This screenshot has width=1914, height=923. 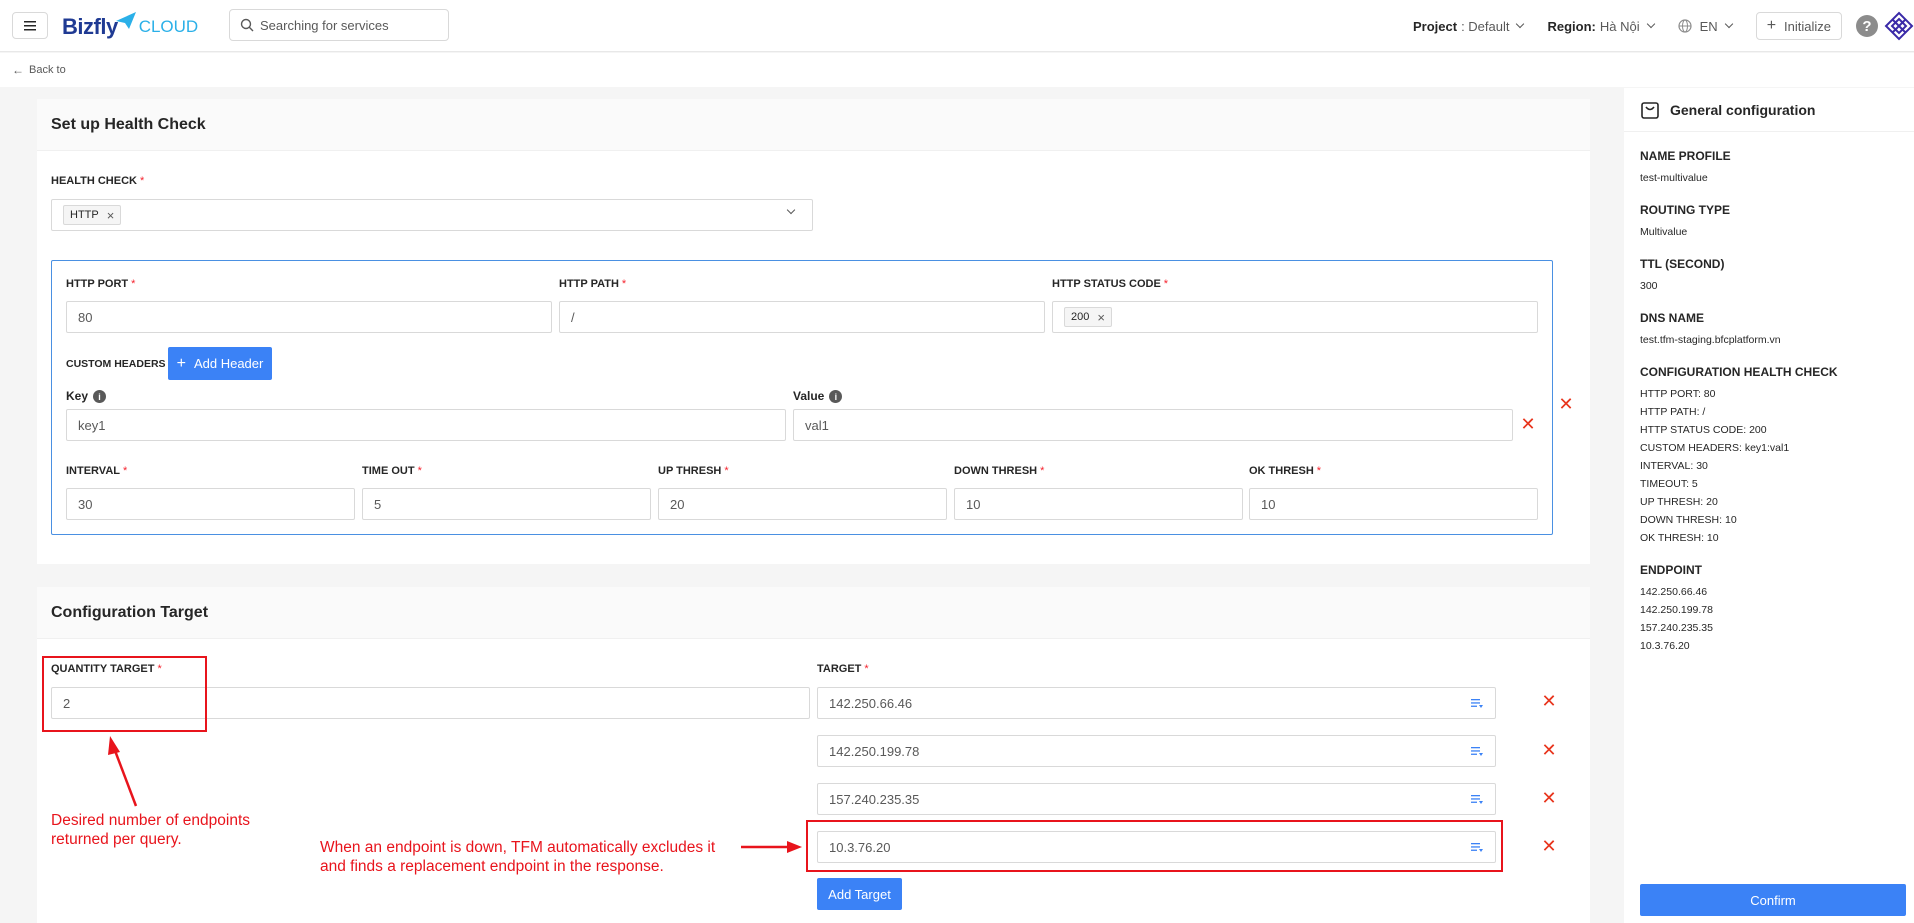 I want to click on health-check-select: HTTP ×, so click(x=432, y=215).